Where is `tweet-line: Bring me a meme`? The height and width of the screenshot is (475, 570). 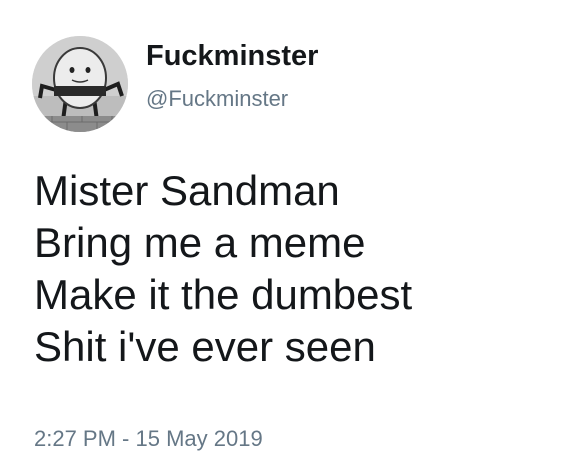
tweet-line: Bring me a meme is located at coordinates (200, 242).